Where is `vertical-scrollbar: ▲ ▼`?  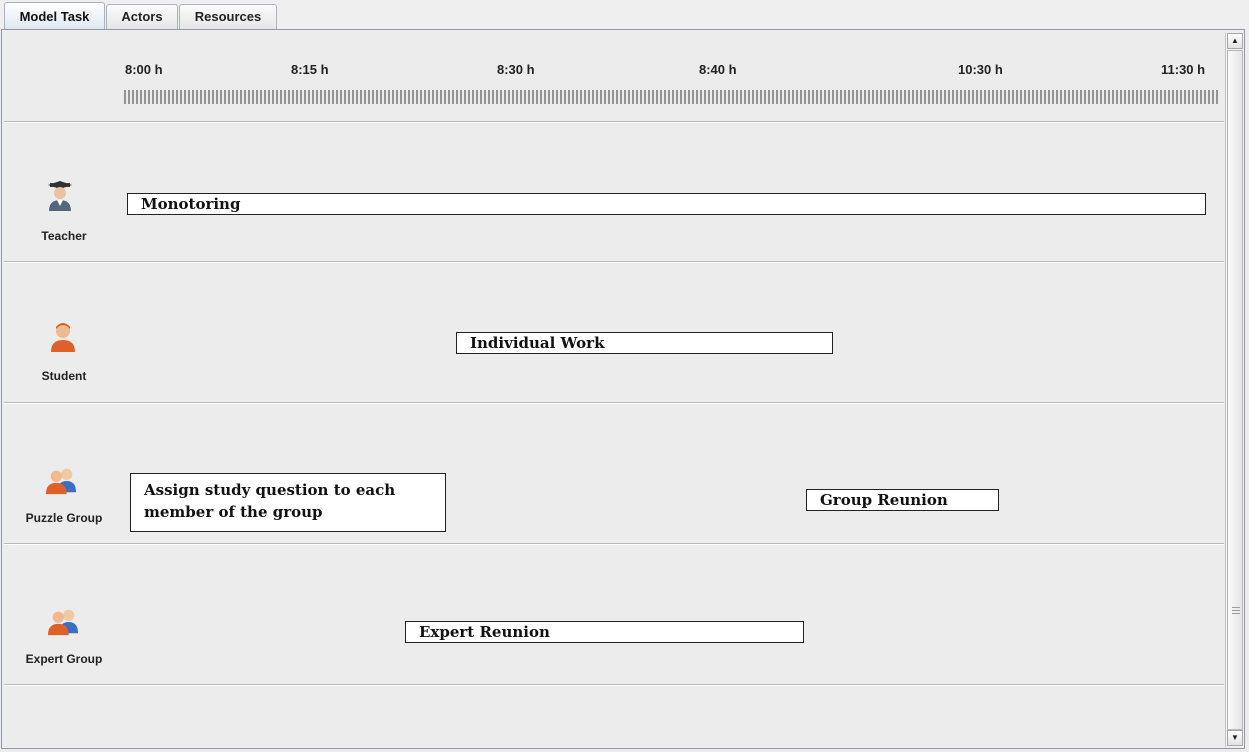
vertical-scrollbar: ▲ ▼ is located at coordinates (1234, 390).